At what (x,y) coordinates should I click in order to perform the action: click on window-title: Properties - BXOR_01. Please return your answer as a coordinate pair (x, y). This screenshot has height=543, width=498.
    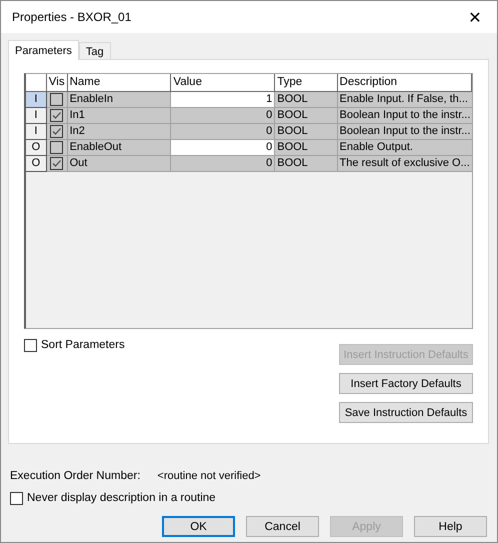
    Looking at the image, I should click on (72, 17).